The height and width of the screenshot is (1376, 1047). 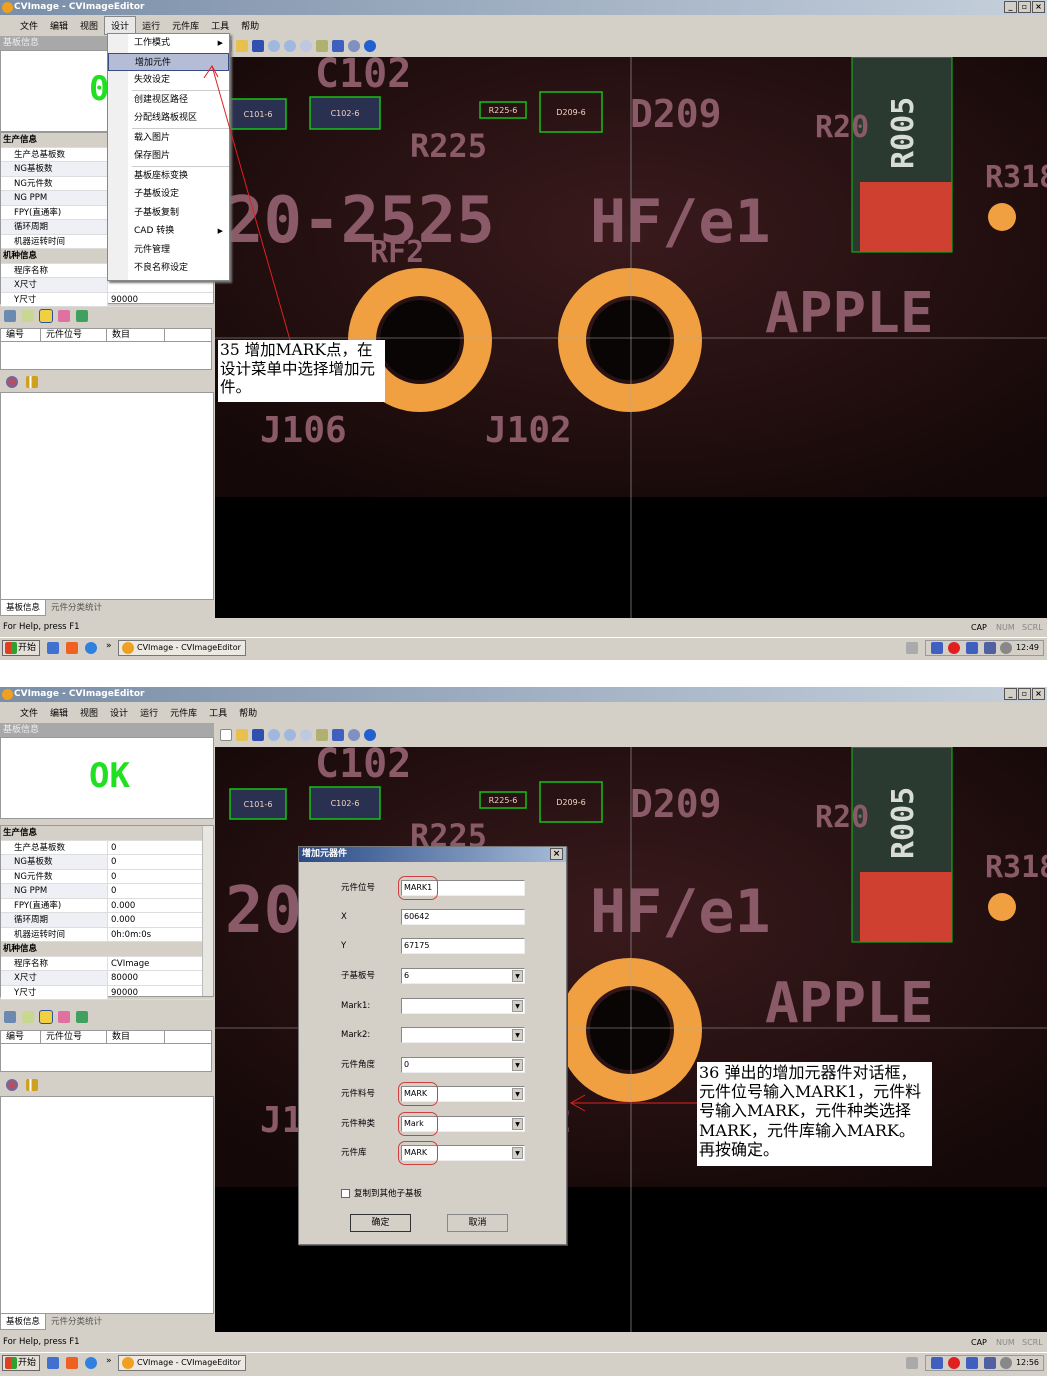 I want to click on system-tray: 12:49, so click(x=984, y=648).